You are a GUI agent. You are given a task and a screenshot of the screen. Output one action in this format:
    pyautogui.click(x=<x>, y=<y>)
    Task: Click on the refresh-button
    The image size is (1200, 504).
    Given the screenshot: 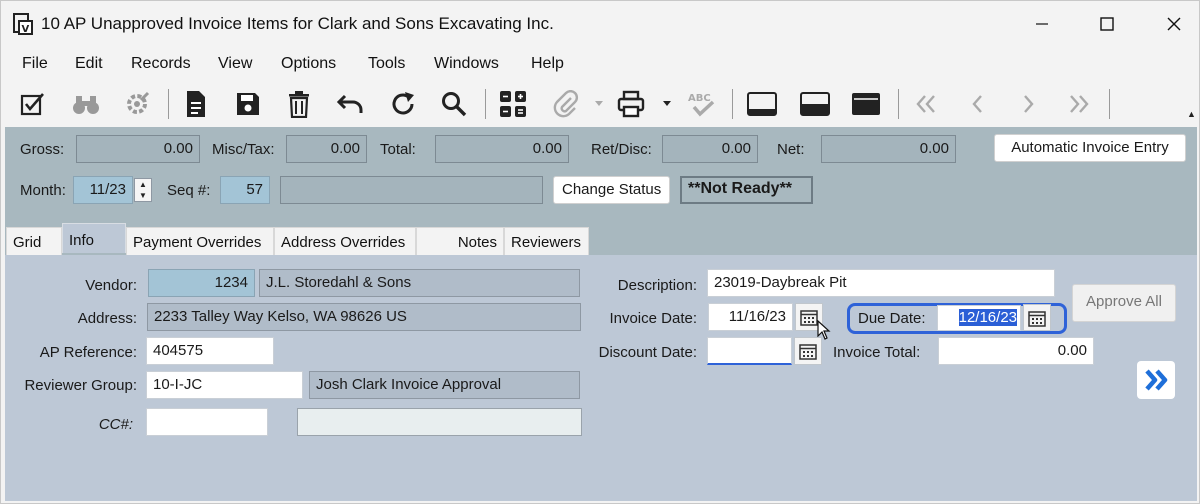 What is the action you would take?
    pyautogui.click(x=403, y=104)
    